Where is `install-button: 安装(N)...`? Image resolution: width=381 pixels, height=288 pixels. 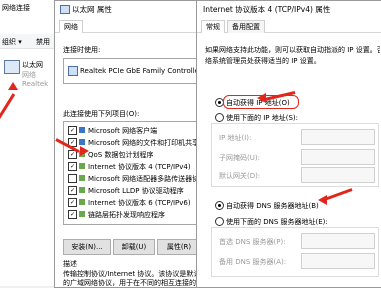 install-button: 安装(N)... is located at coordinates (87, 247).